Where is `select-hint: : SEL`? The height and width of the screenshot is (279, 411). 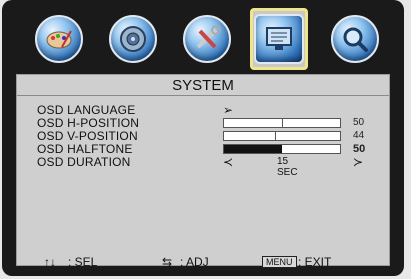 select-hint: : SEL is located at coordinates (83, 262).